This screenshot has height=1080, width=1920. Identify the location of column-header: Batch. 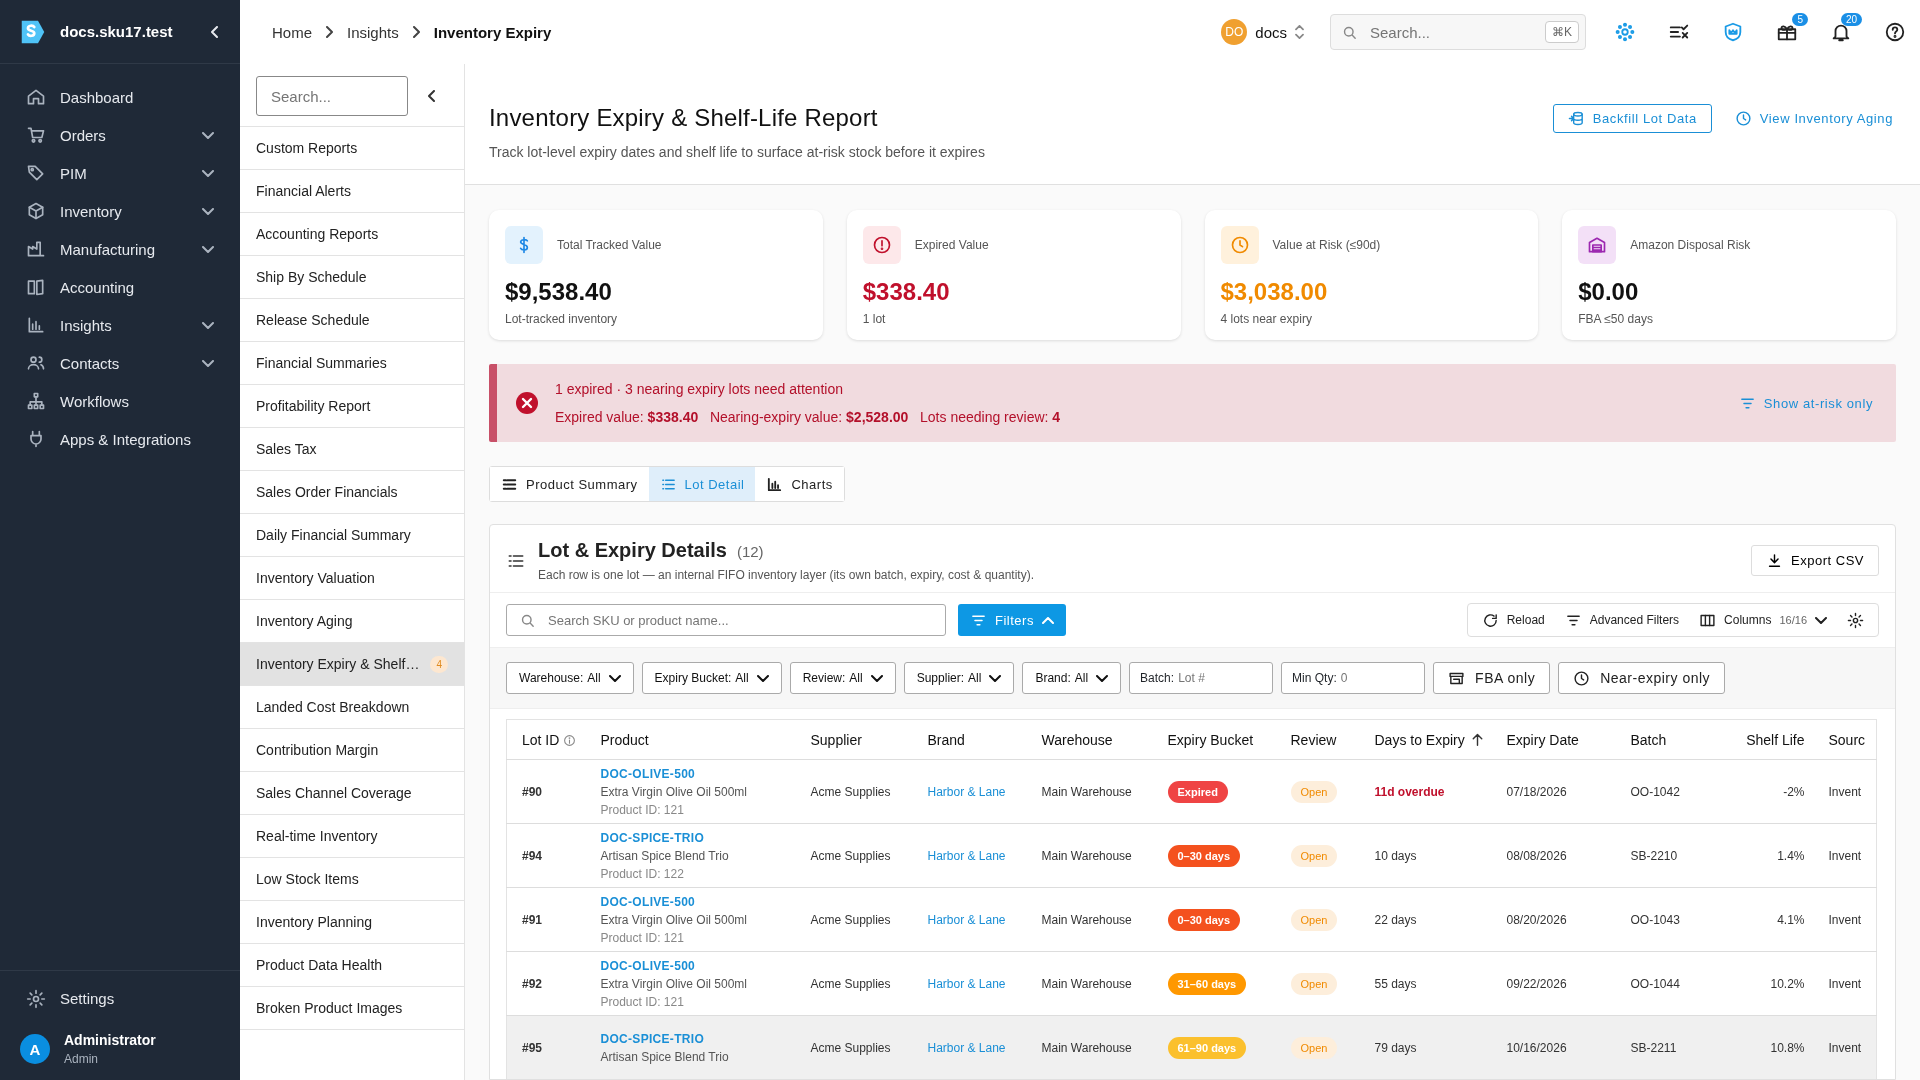
(1677, 739).